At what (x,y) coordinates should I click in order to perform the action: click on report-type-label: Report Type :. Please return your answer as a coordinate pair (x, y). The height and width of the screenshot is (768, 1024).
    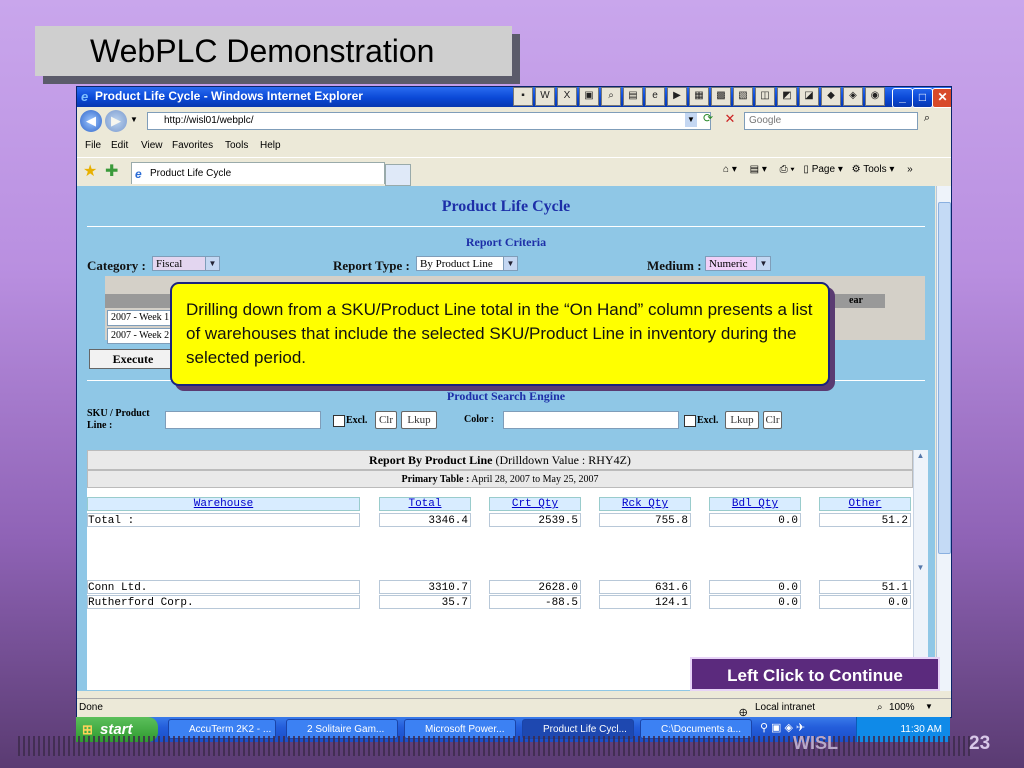
    Looking at the image, I should click on (371, 265).